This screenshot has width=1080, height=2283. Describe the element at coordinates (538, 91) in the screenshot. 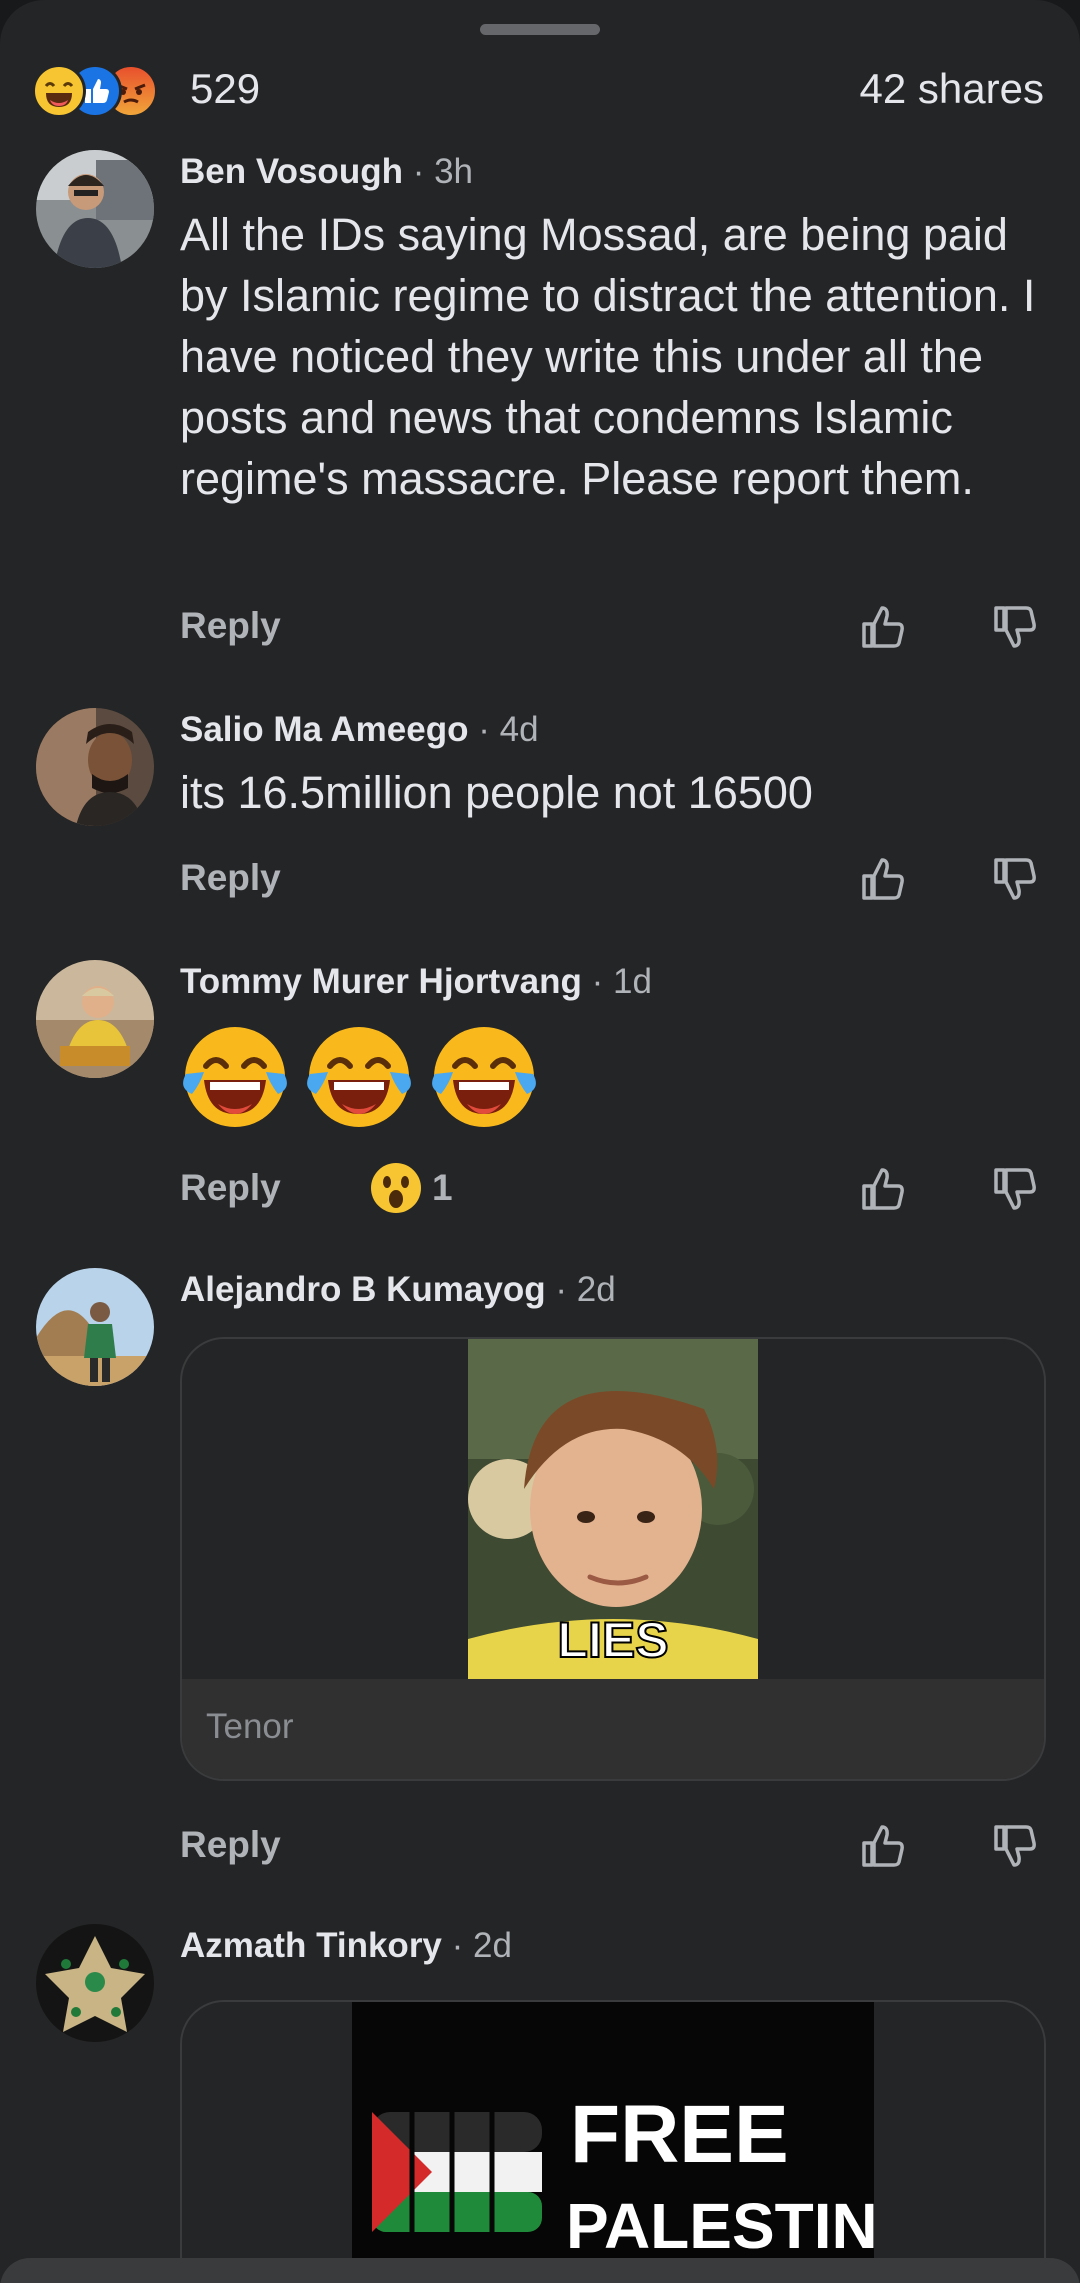

I see `reactions-summary: 529 42 shares` at that location.